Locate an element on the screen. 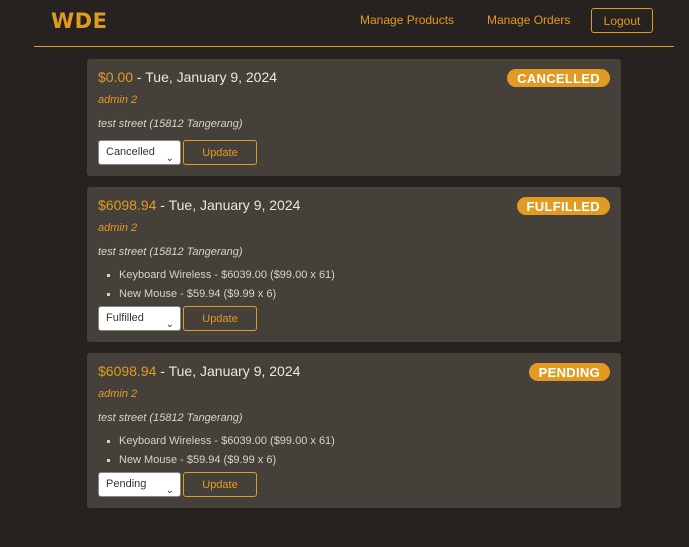 The image size is (689, 547). status-select: Fulfilled ⌄ is located at coordinates (139, 318).